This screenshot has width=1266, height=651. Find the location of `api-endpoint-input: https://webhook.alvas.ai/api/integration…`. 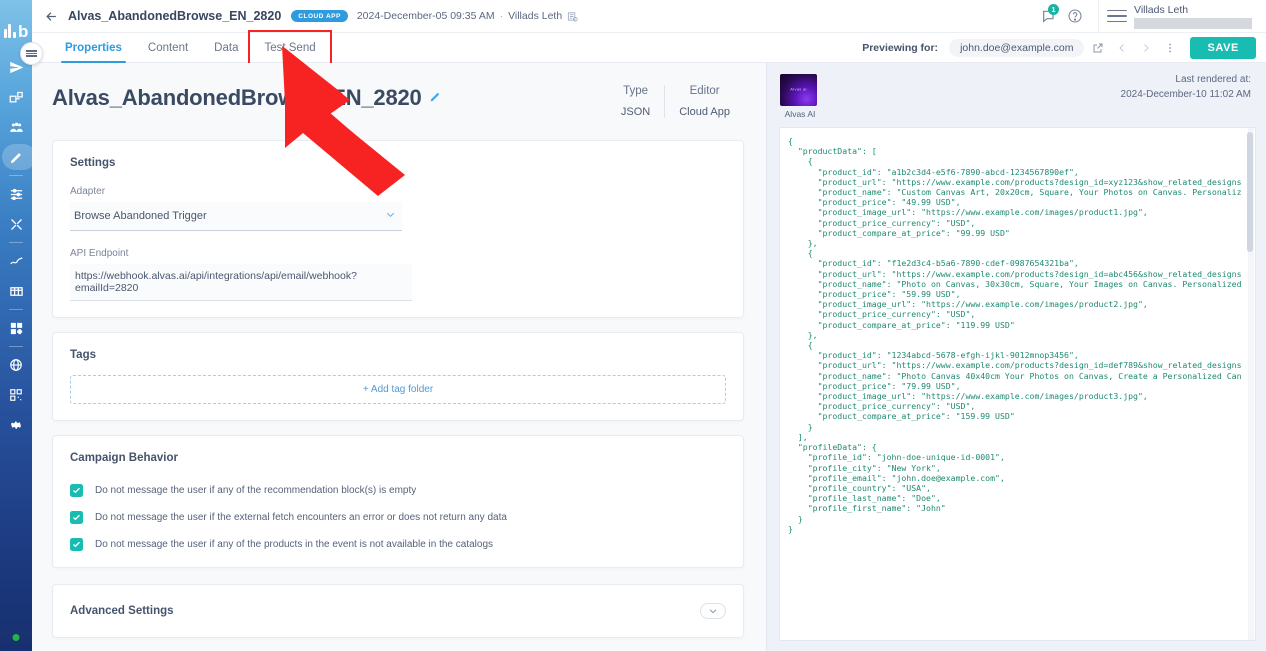

api-endpoint-input: https://webhook.alvas.ai/api/integration… is located at coordinates (241, 282).